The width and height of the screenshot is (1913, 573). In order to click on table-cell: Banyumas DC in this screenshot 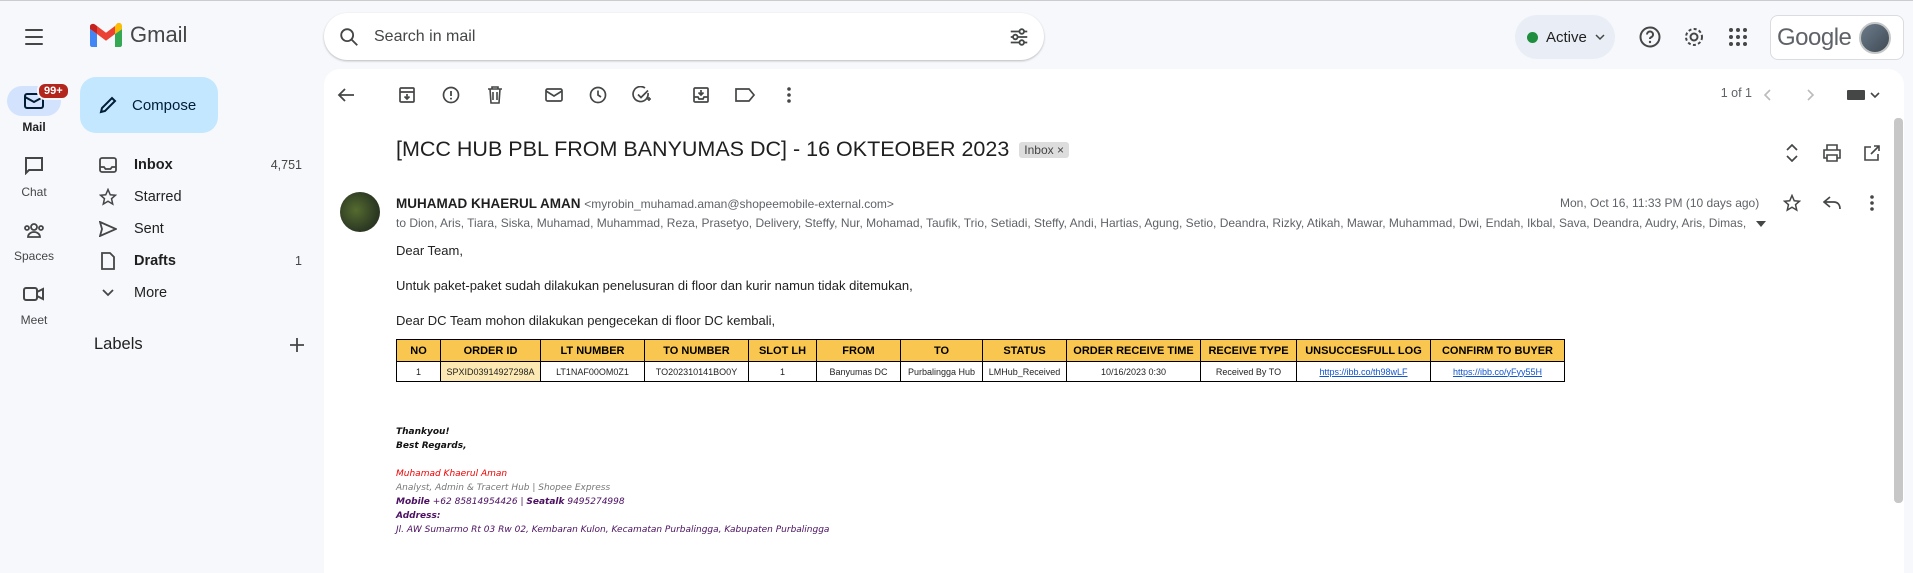, I will do `click(858, 371)`.